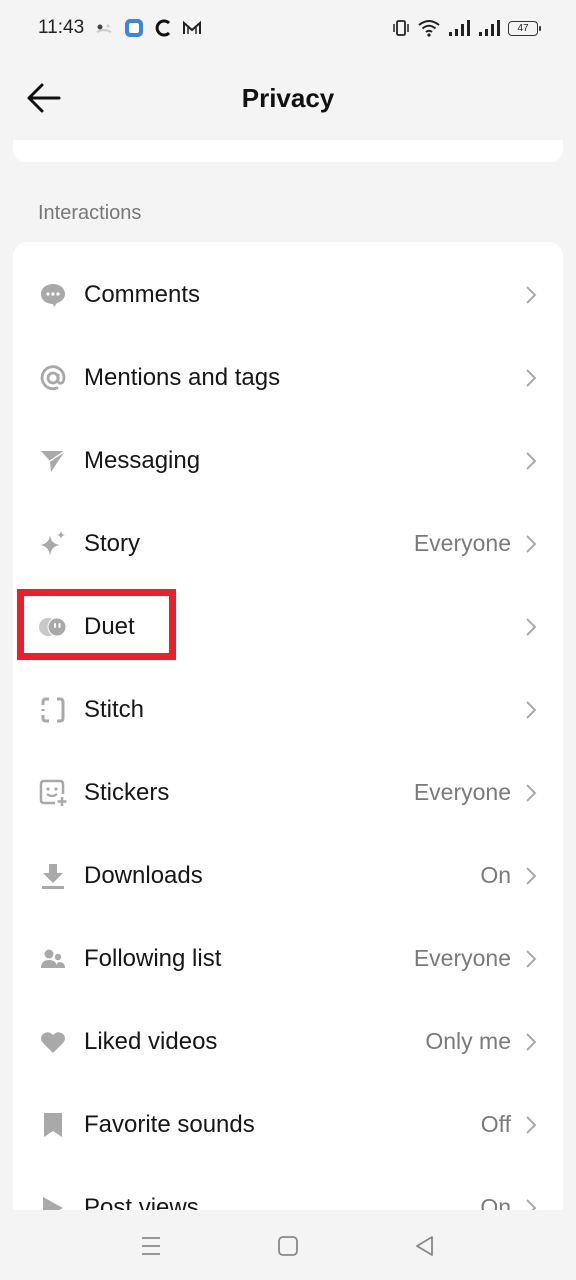 This screenshot has width=576, height=1280. I want to click on sparkle-icon, so click(53, 544).